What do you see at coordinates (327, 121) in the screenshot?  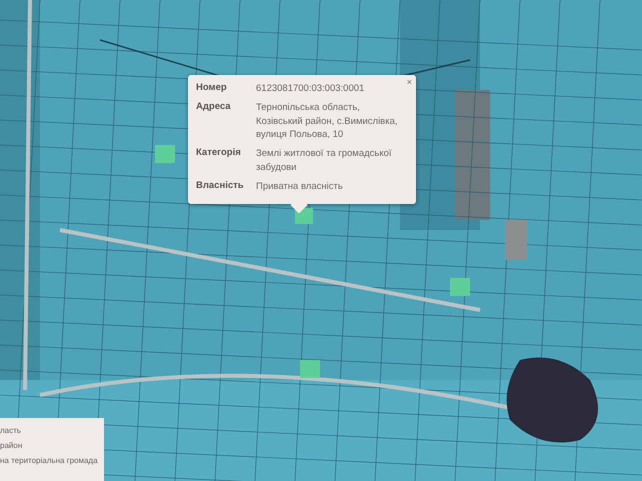 I see `field-value: Тернопільська область, Козівський район, с.Вимислівка, вулиця Польова, 10` at bounding box center [327, 121].